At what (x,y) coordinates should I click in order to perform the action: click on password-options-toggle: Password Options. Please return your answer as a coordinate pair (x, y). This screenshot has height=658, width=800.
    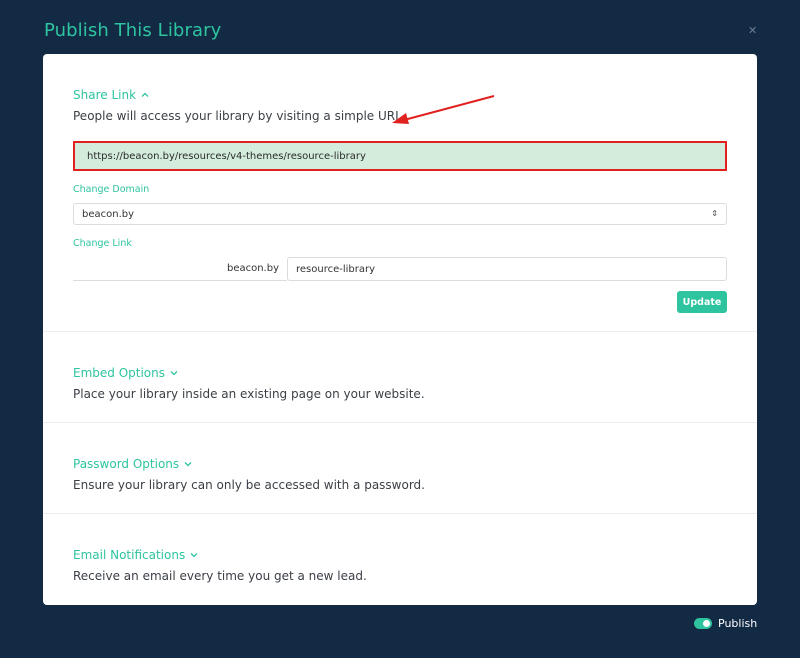
    Looking at the image, I should click on (133, 464).